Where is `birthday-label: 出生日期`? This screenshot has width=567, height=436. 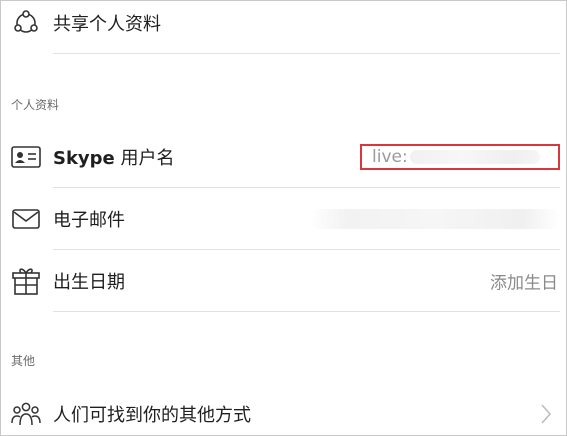
birthday-label: 出生日期 is located at coordinates (89, 282).